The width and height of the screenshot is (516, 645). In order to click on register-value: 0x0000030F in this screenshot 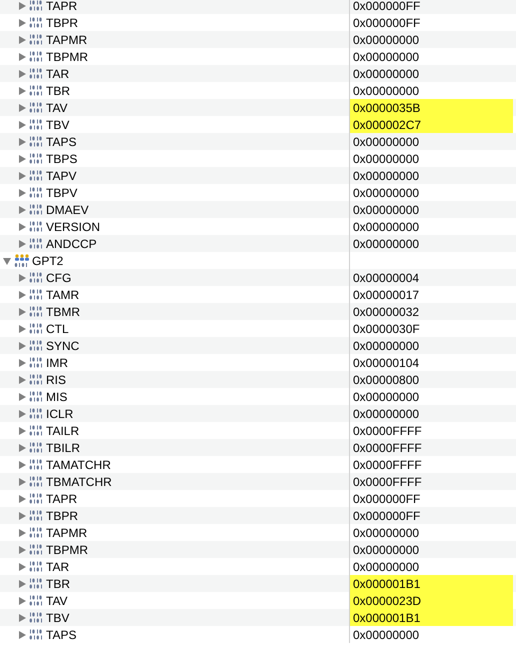, I will do `click(386, 328)`.